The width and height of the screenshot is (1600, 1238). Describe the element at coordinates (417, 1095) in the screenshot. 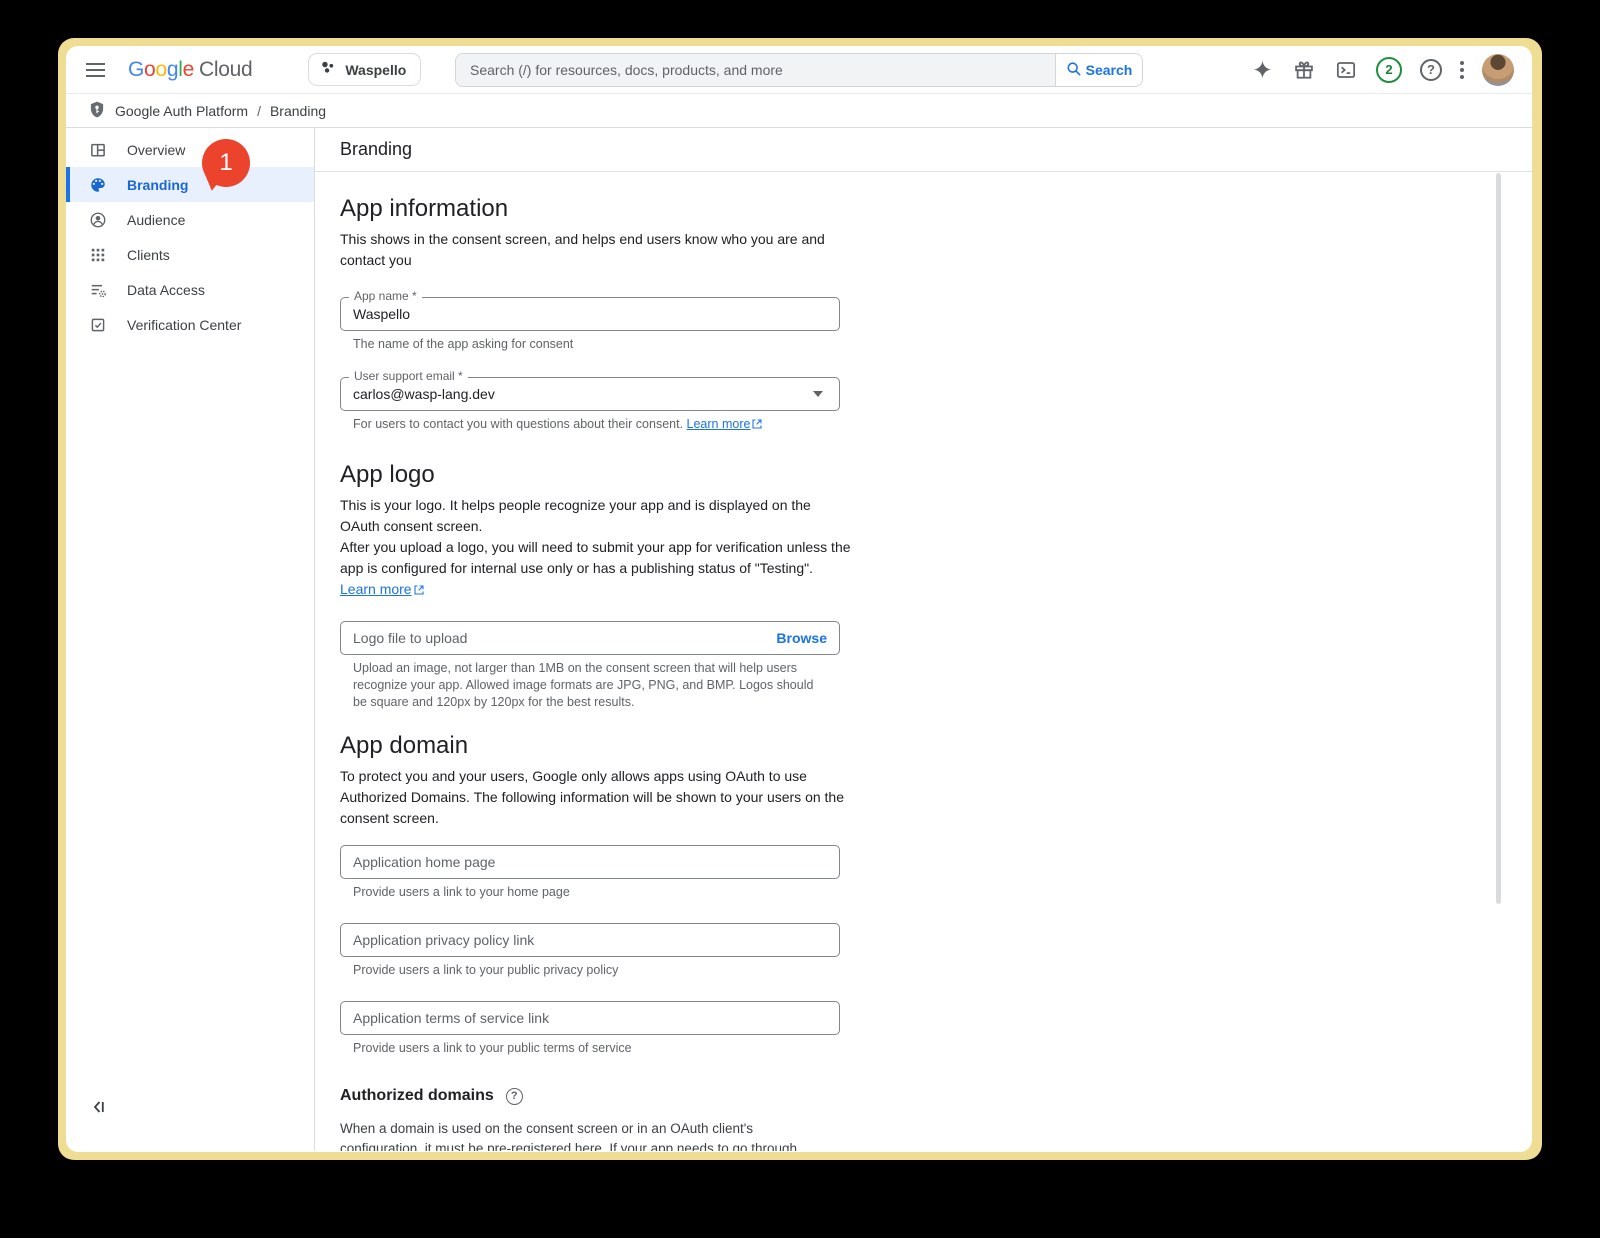

I see `authorized-domains-title: Authorized domains` at that location.